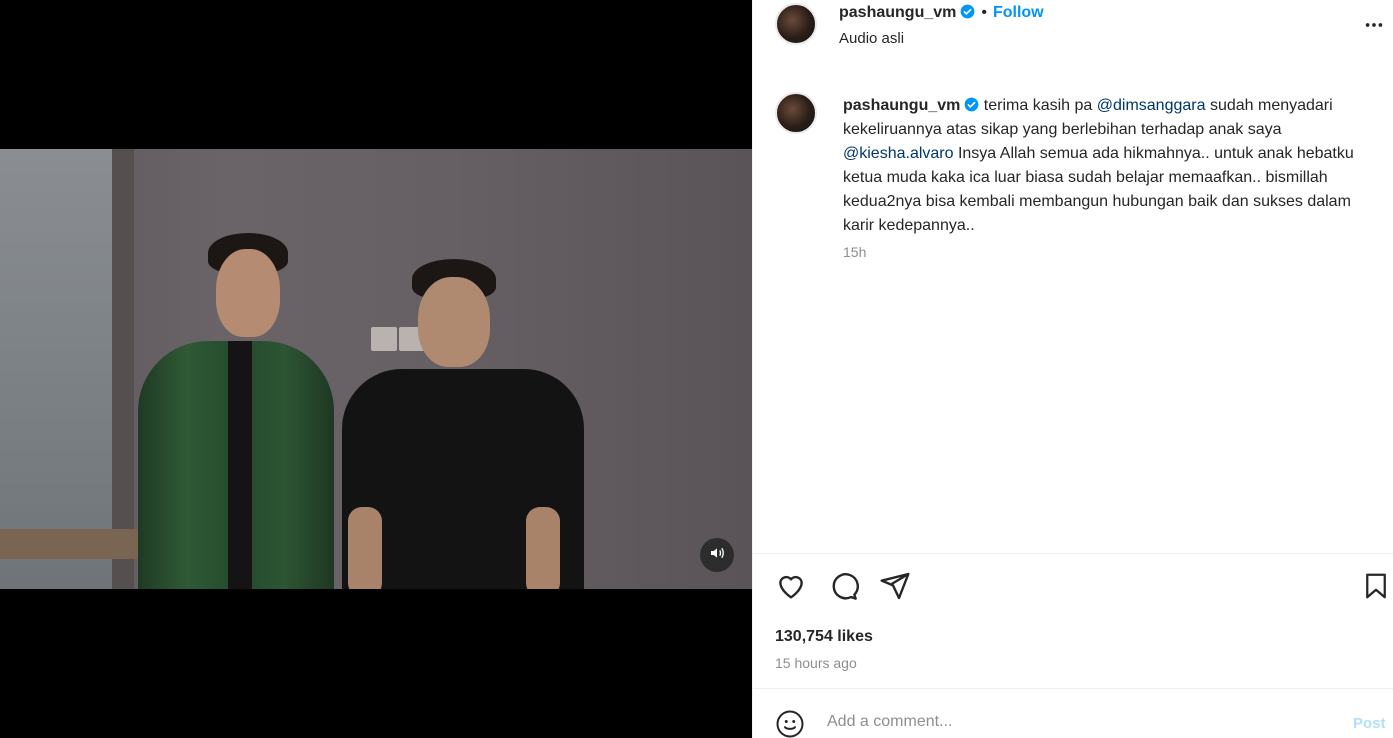  What do you see at coordinates (1073, 618) in the screenshot?
I see `post-actions: 130,754 likes 15 hours ago` at bounding box center [1073, 618].